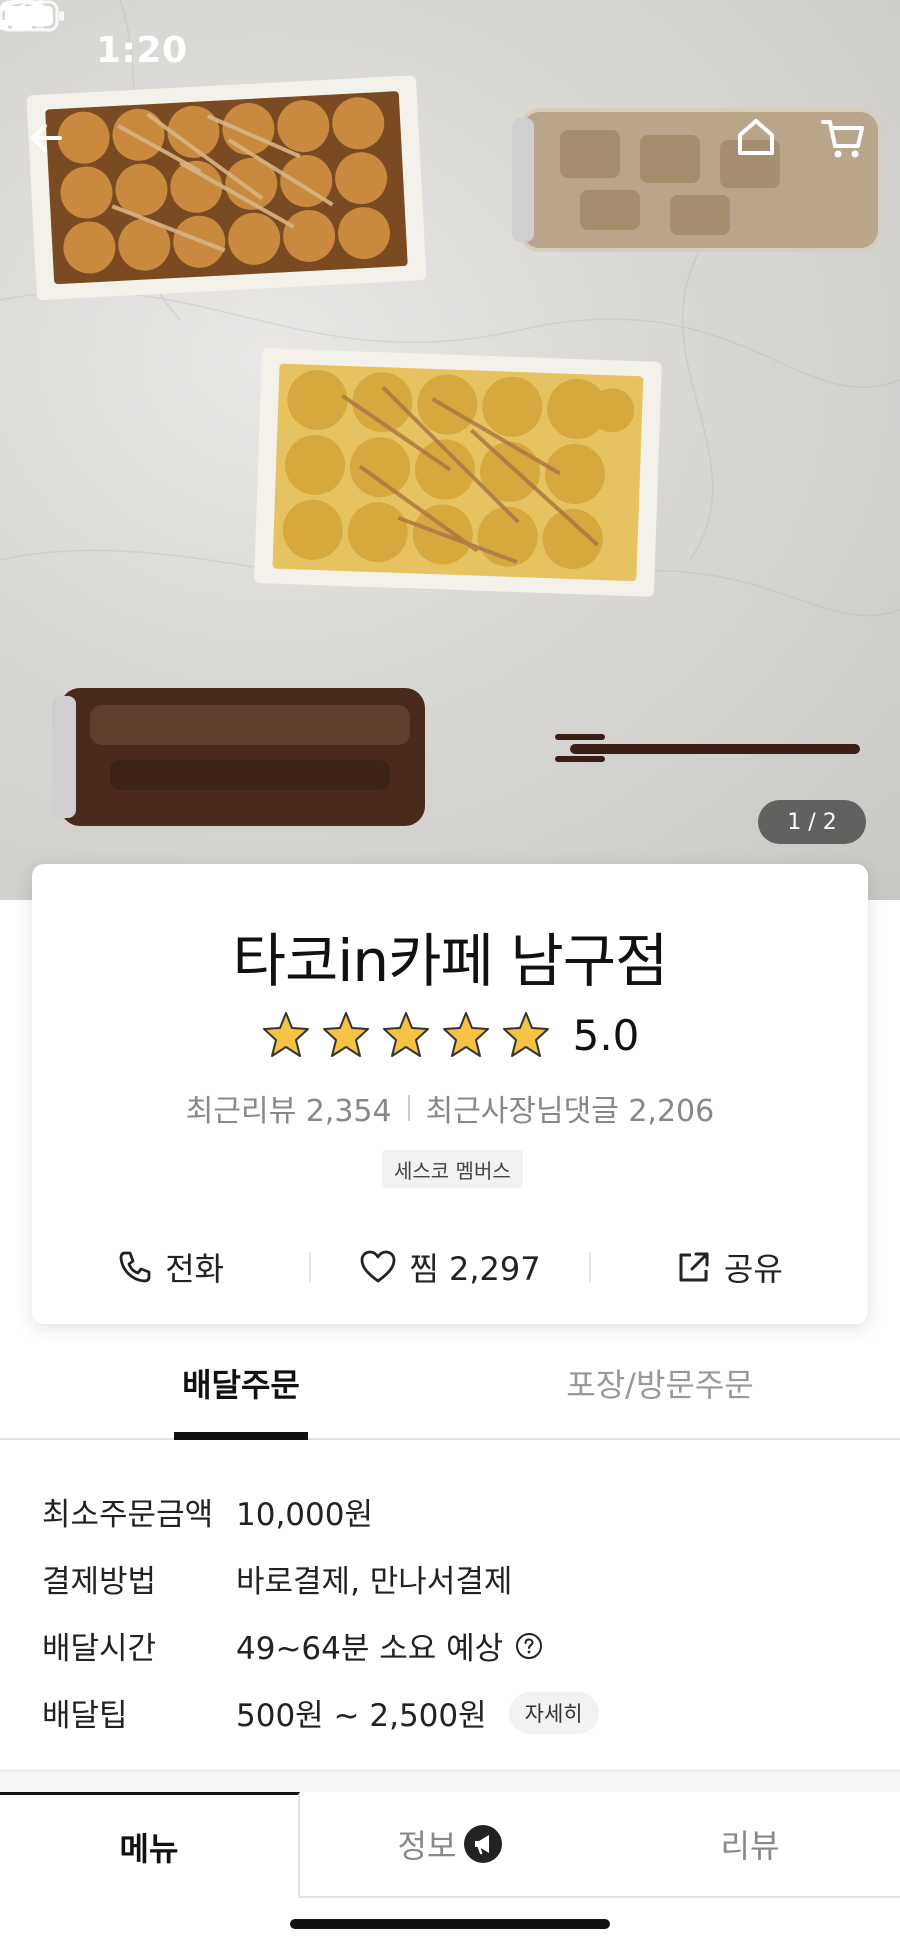 This screenshot has width=900, height=1947. What do you see at coordinates (570, 1108) in the screenshot?
I see `recent-owner-replies-link: 최근사장님댓글 2,206` at bounding box center [570, 1108].